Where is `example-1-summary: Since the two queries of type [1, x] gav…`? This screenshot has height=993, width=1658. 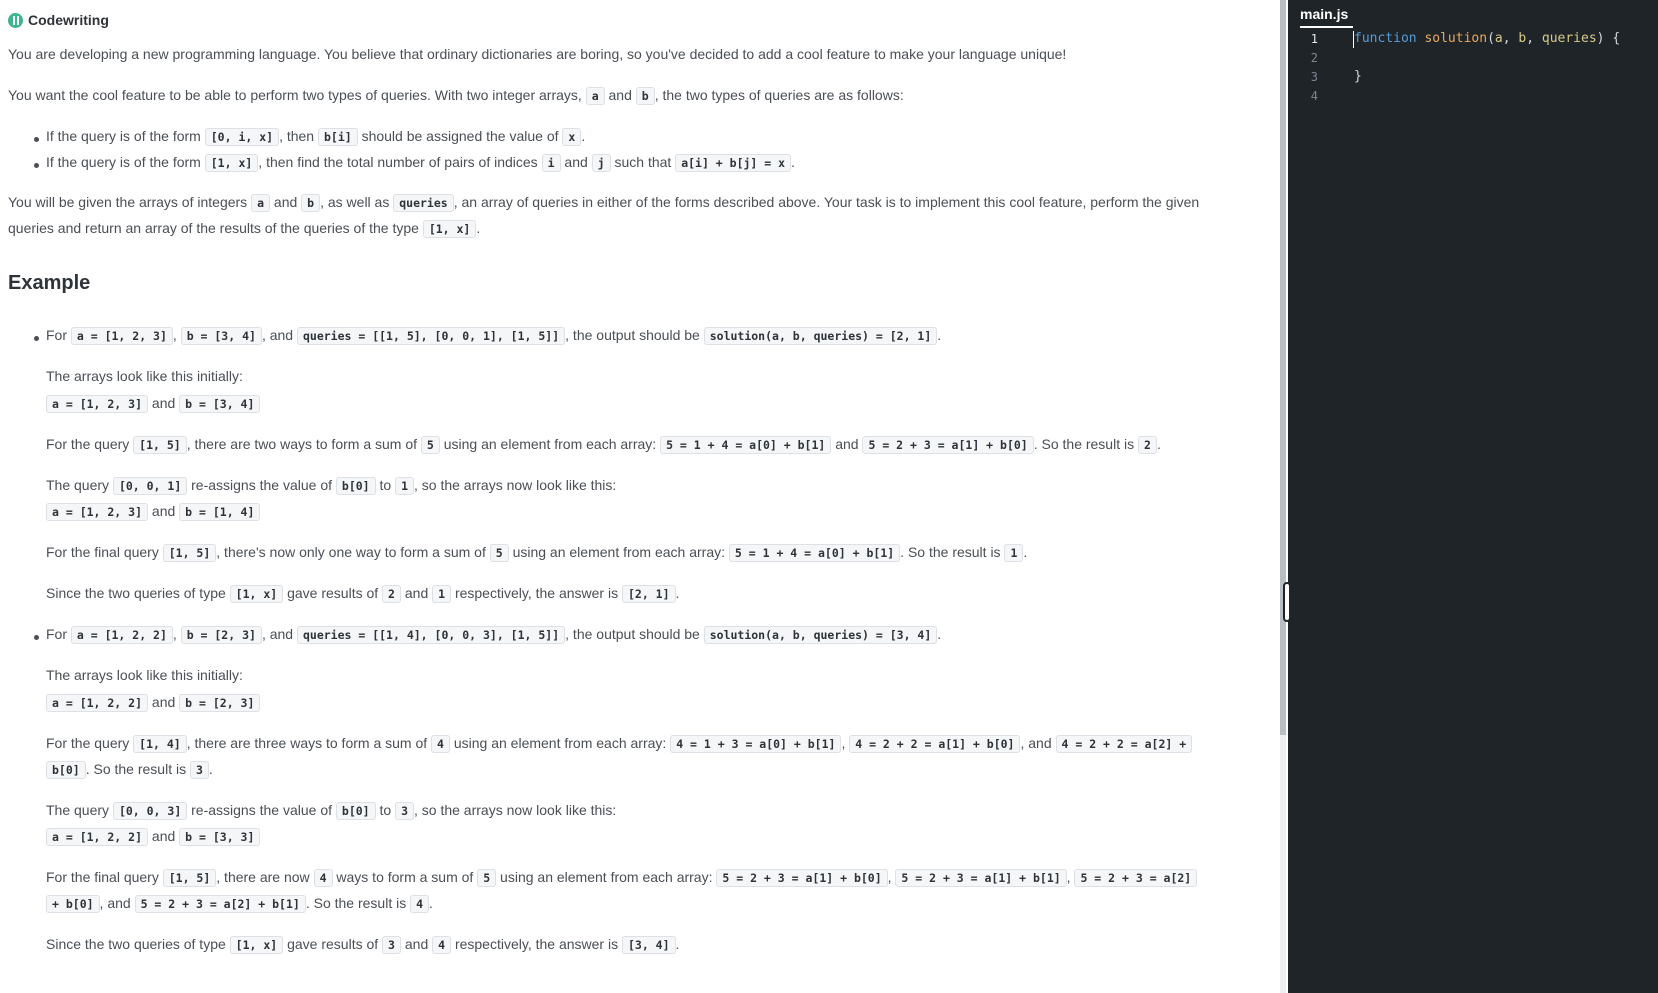 example-1-summary: Since the two queries of type [1, x] gav… is located at coordinates (363, 594).